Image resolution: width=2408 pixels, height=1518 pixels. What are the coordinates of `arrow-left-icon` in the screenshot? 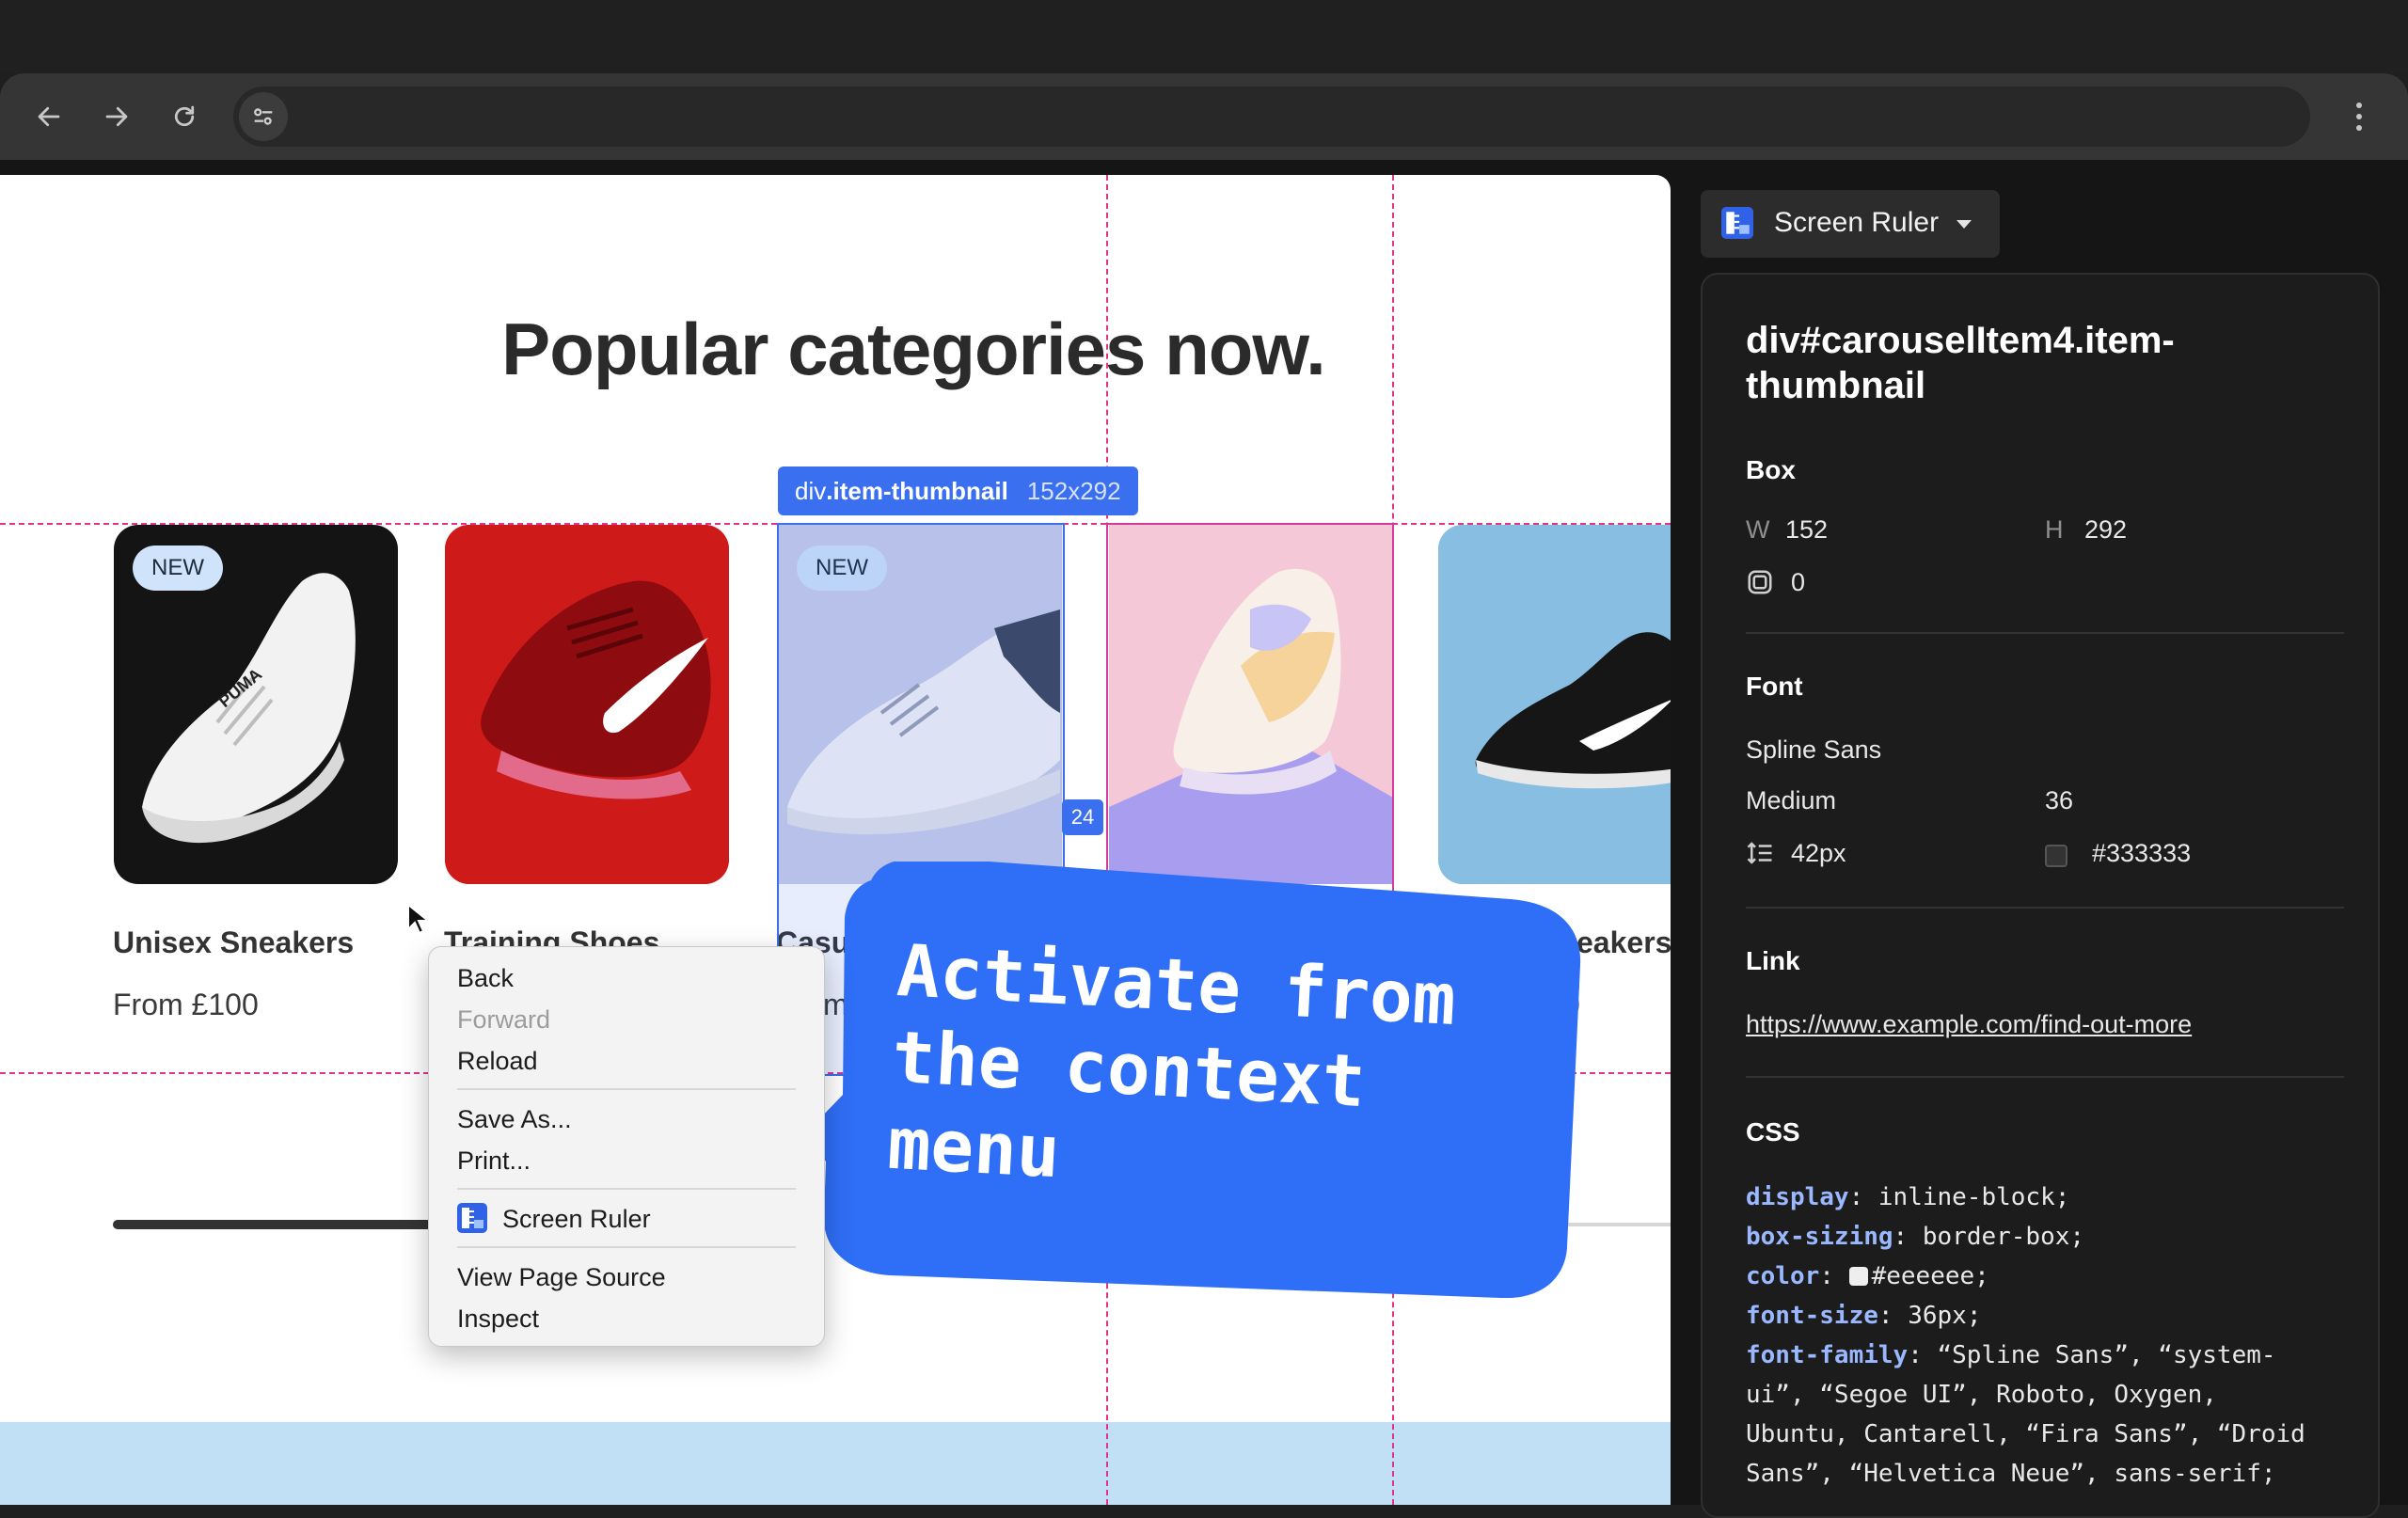 It's located at (49, 117).